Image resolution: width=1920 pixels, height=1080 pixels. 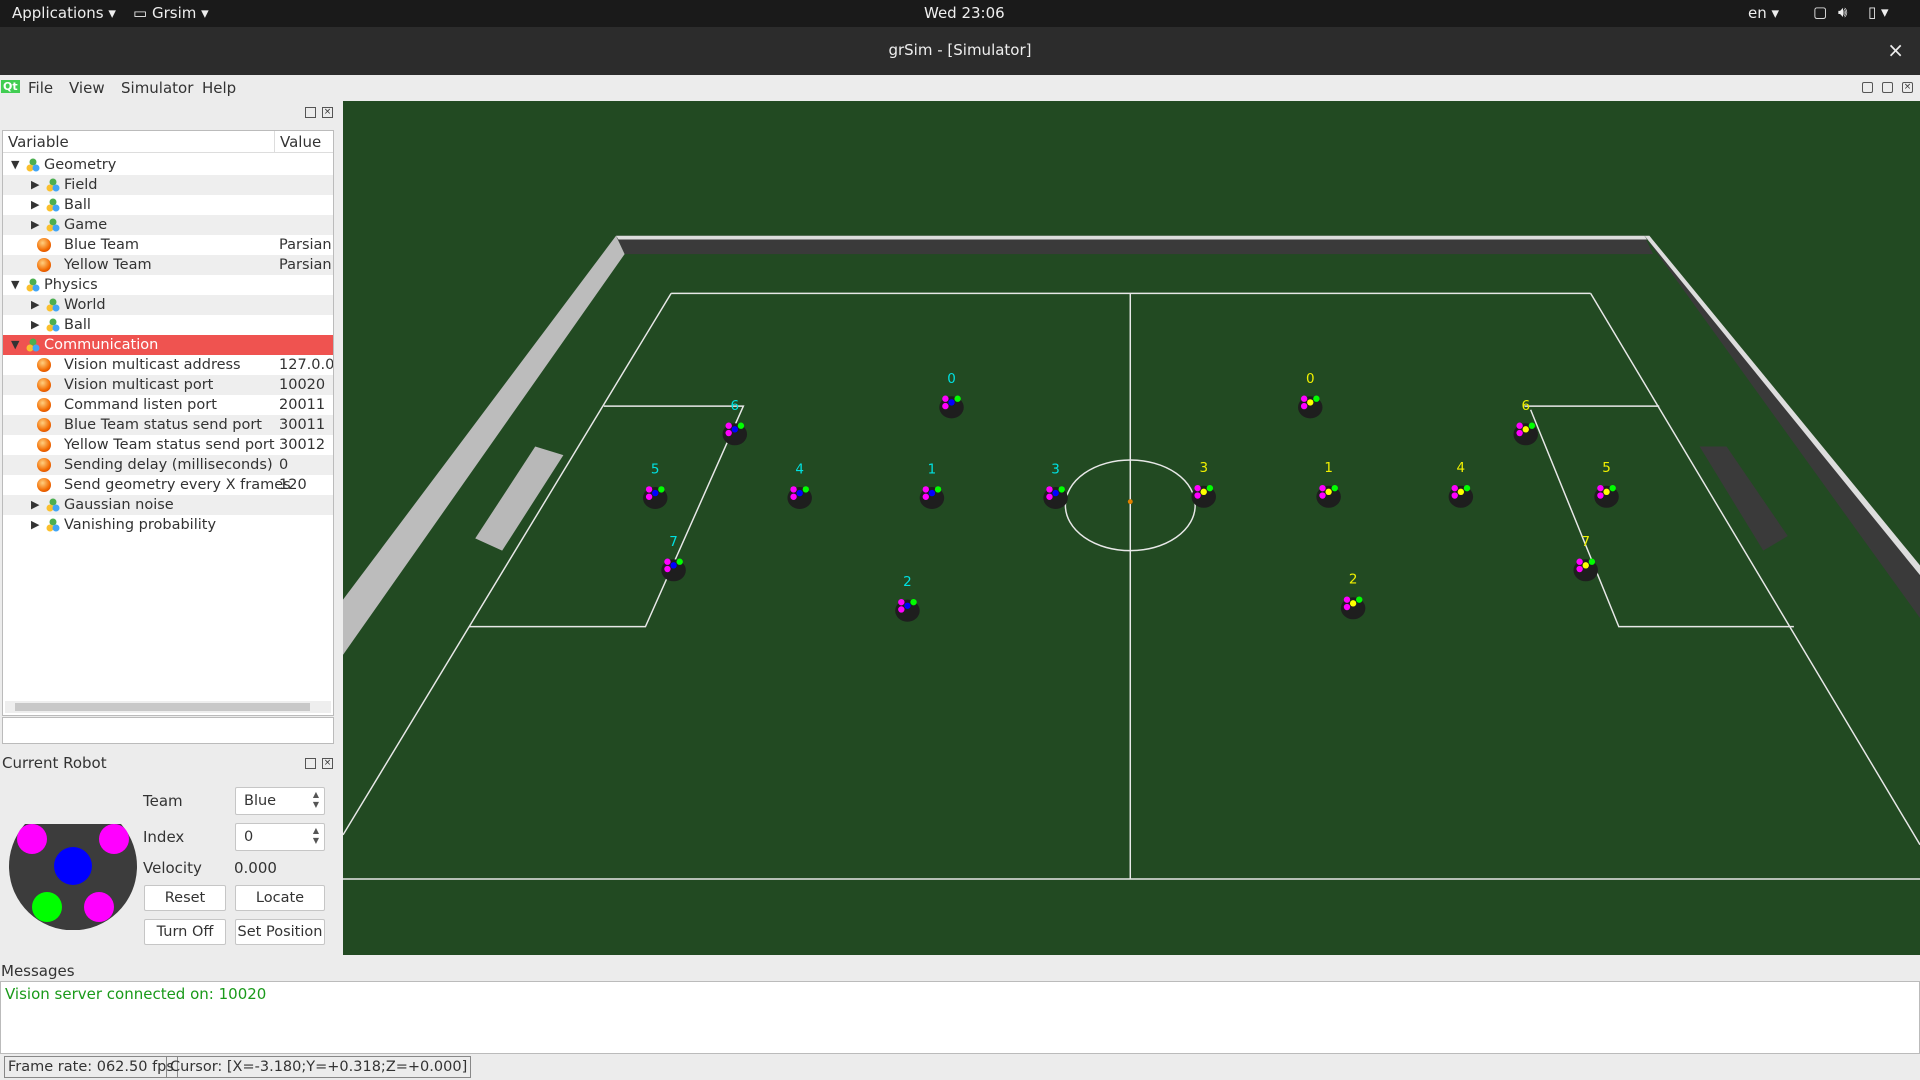 What do you see at coordinates (255, 868) in the screenshot?
I see `velocity-value: 0.000` at bounding box center [255, 868].